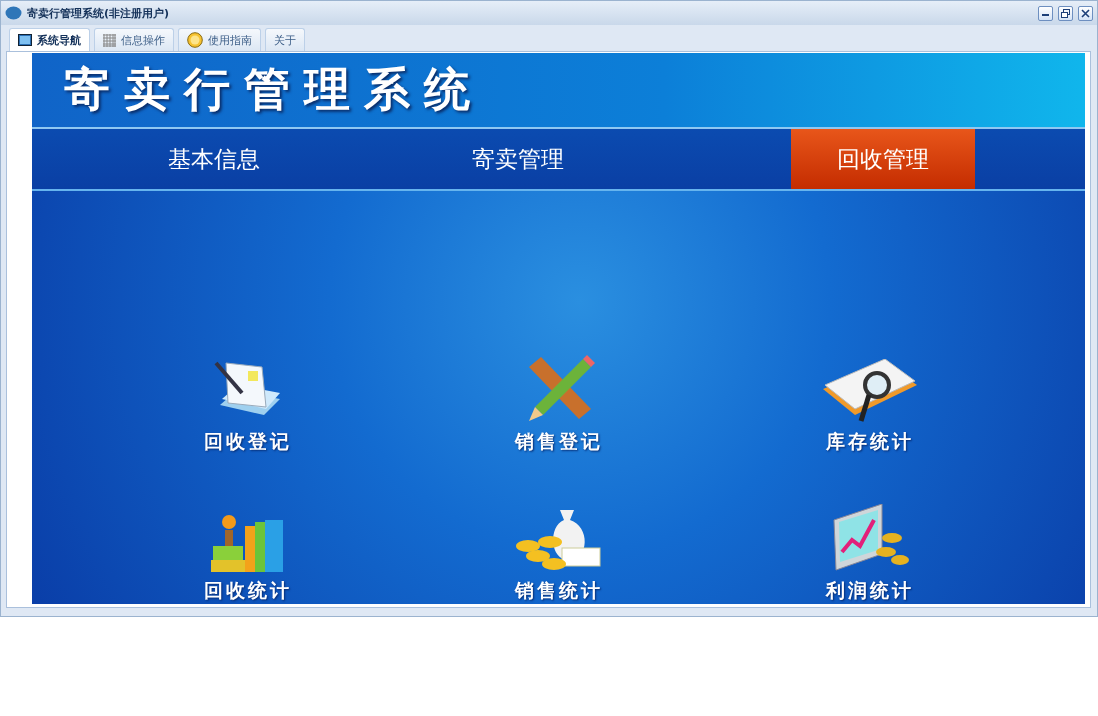 The image size is (1098, 716). Describe the element at coordinates (274, 89) in the screenshot. I see `banner-title: 寄卖行管理系统` at that location.